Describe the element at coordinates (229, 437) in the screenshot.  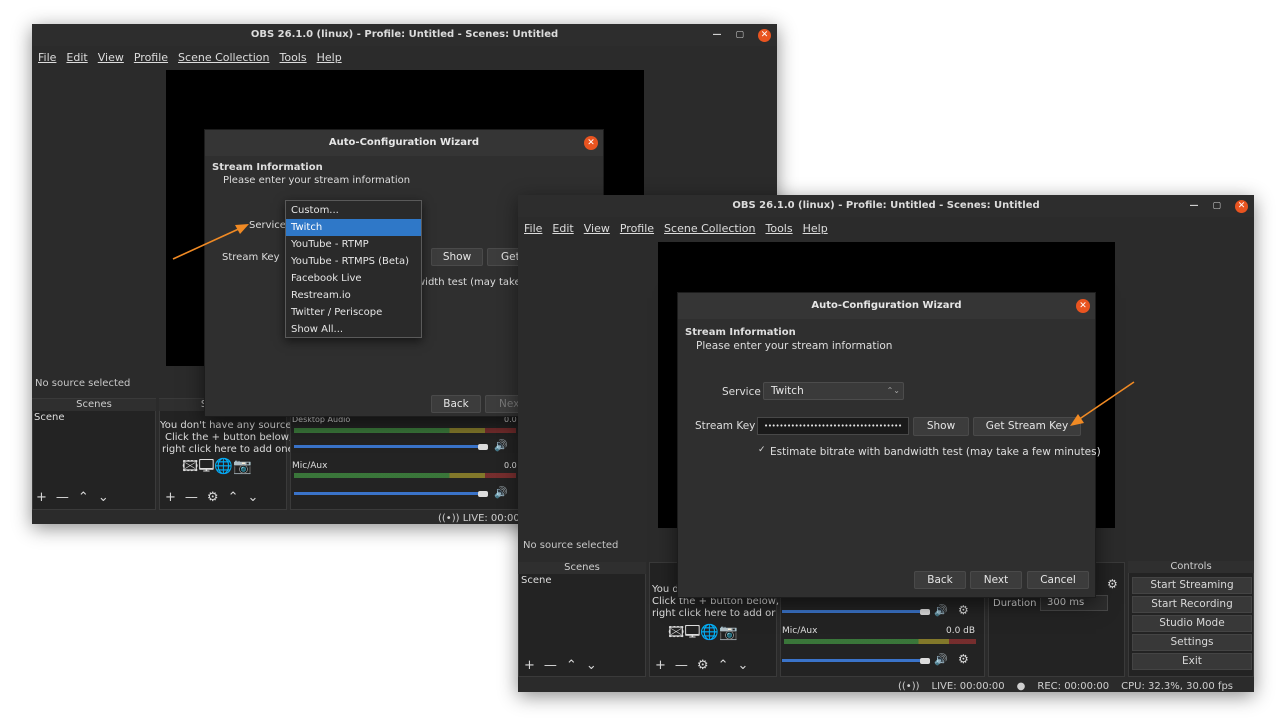
I see `back-sources-hint-2: Click the + button below,` at that location.